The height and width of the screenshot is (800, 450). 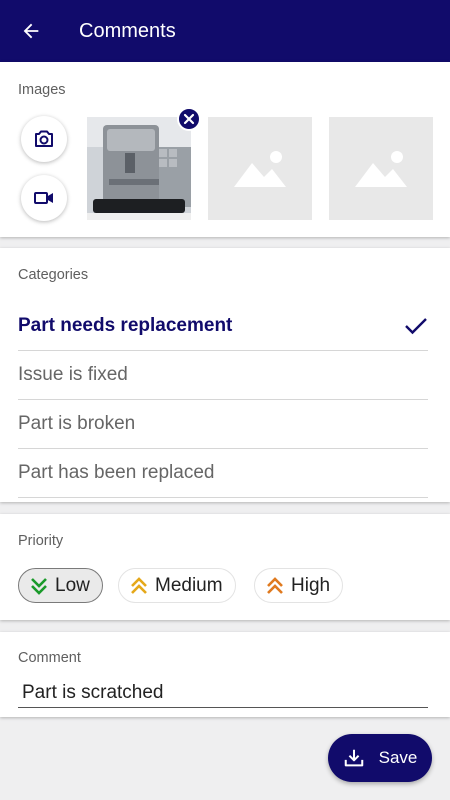 I want to click on category-part-needs-replacement: Part needs replacement, so click(x=223, y=326).